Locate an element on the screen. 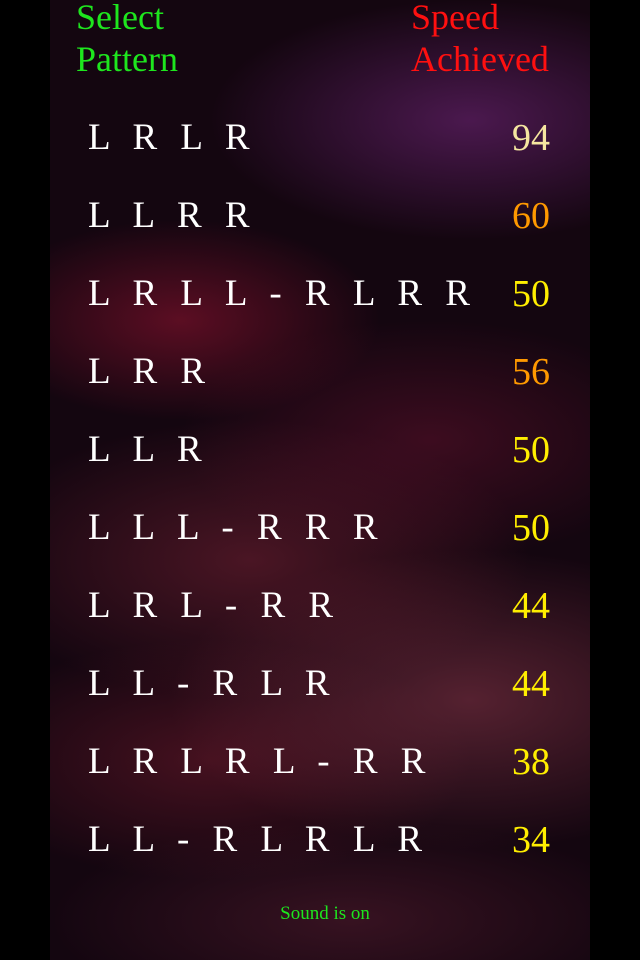 The width and height of the screenshot is (640, 960). pattern-row: L R L L - R L R R 50 is located at coordinates (320, 294).